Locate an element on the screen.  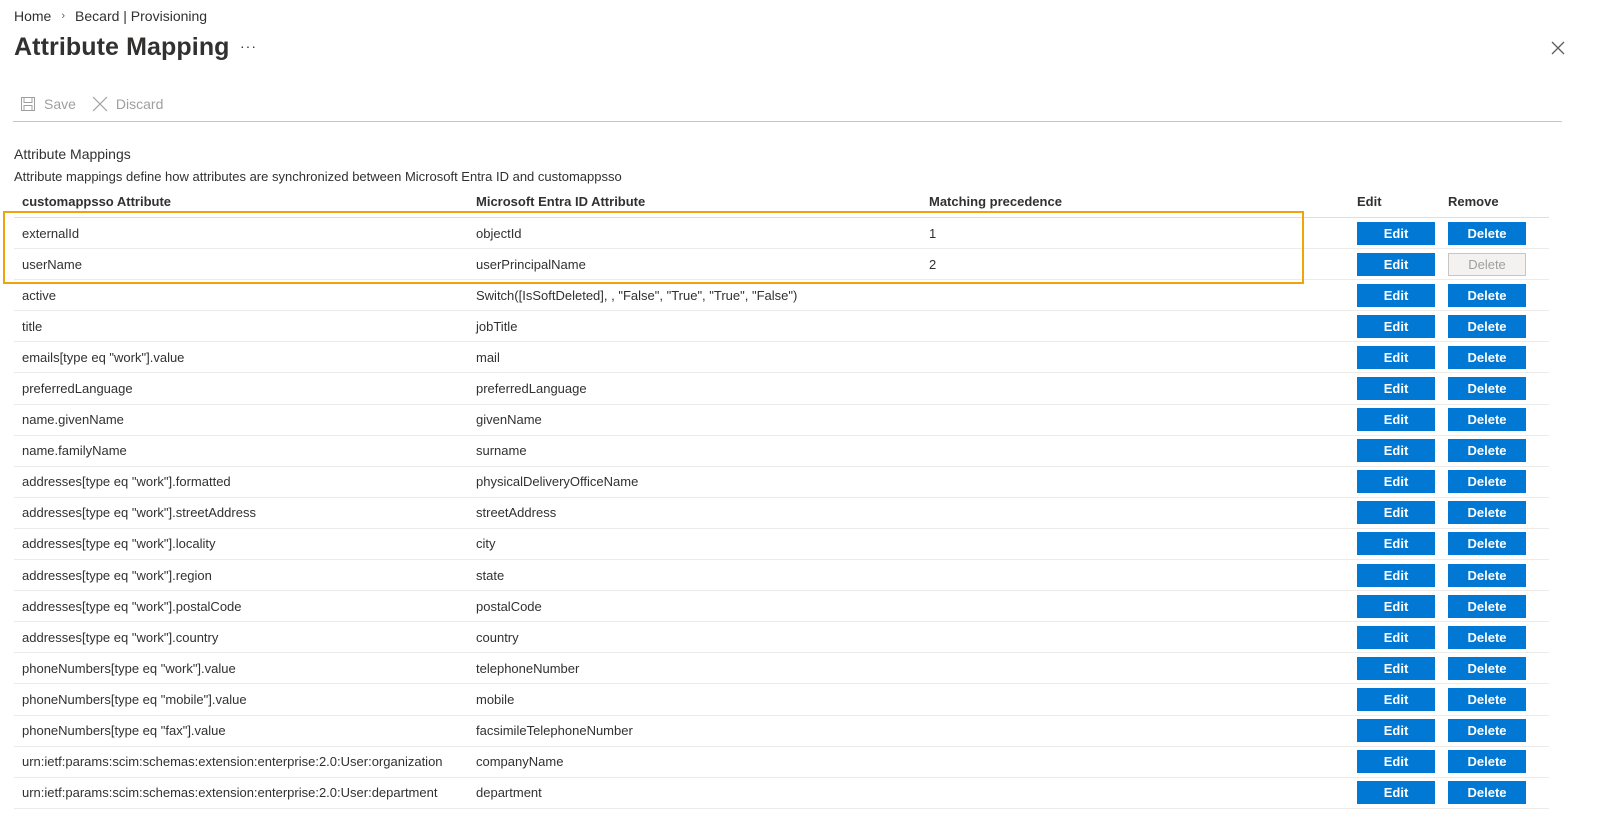
table-row: name.givenName givenName Edit Delete is located at coordinates (781, 420).